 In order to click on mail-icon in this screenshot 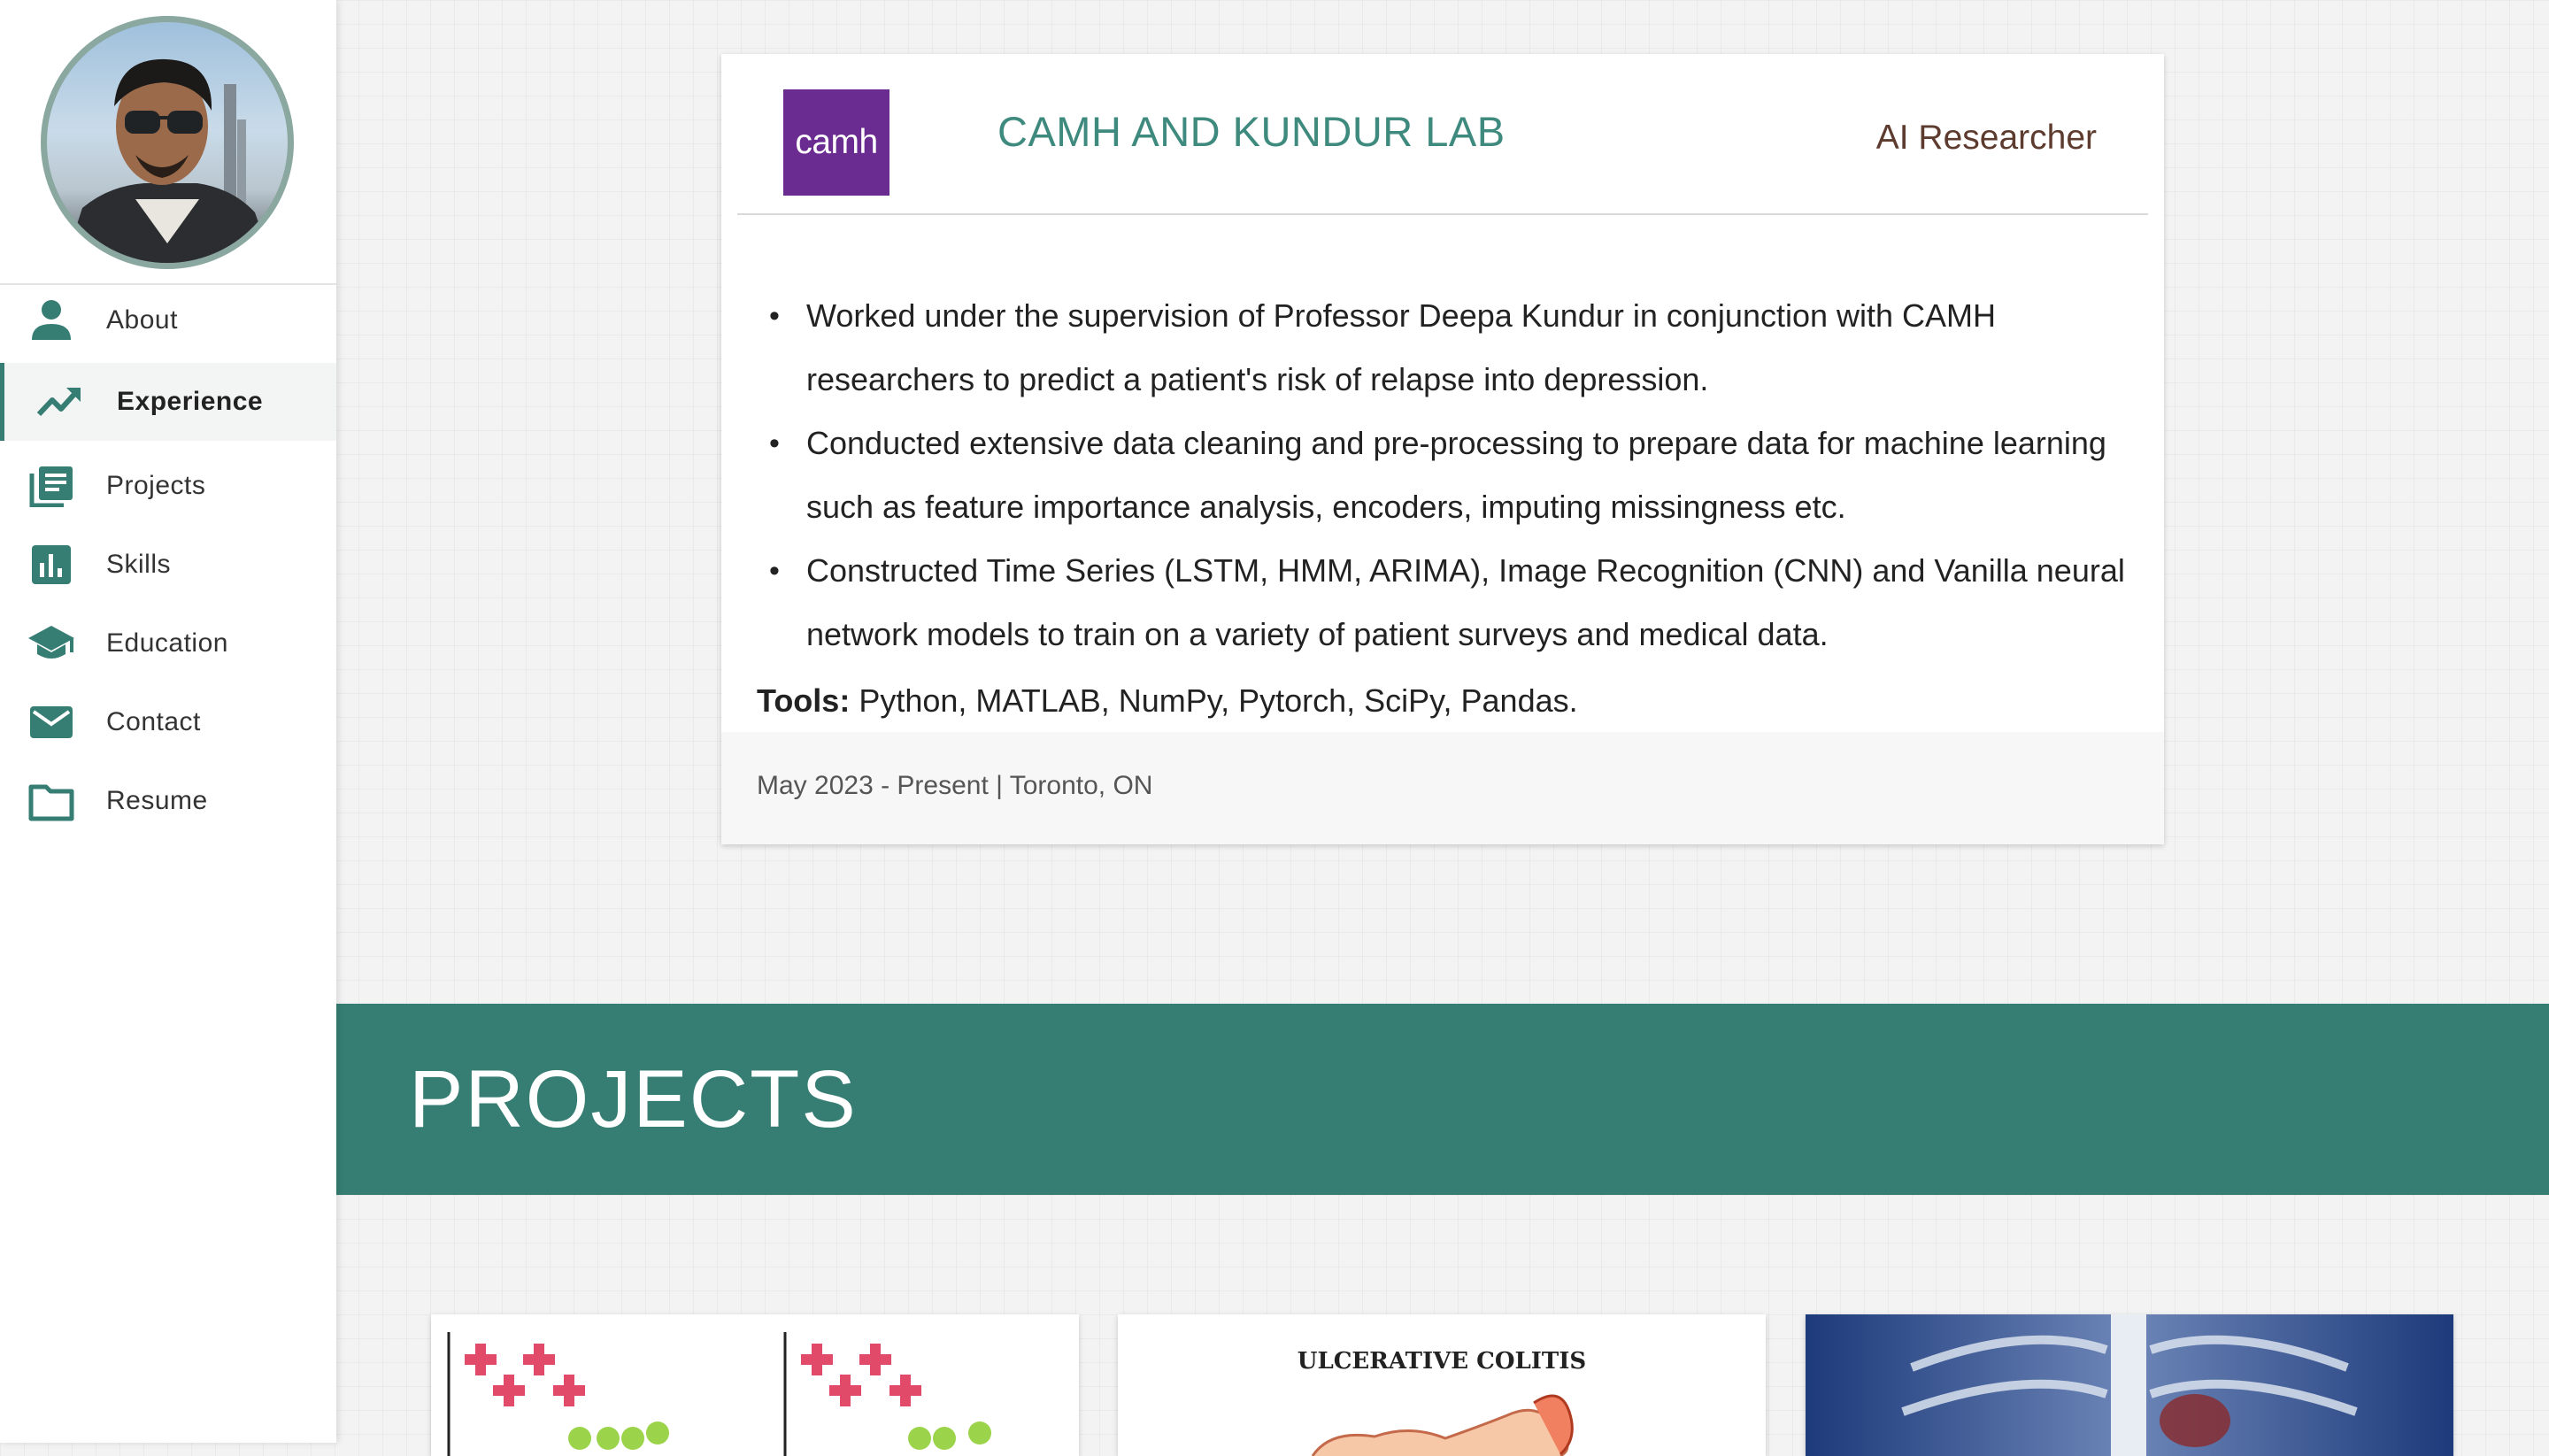, I will do `click(52, 722)`.